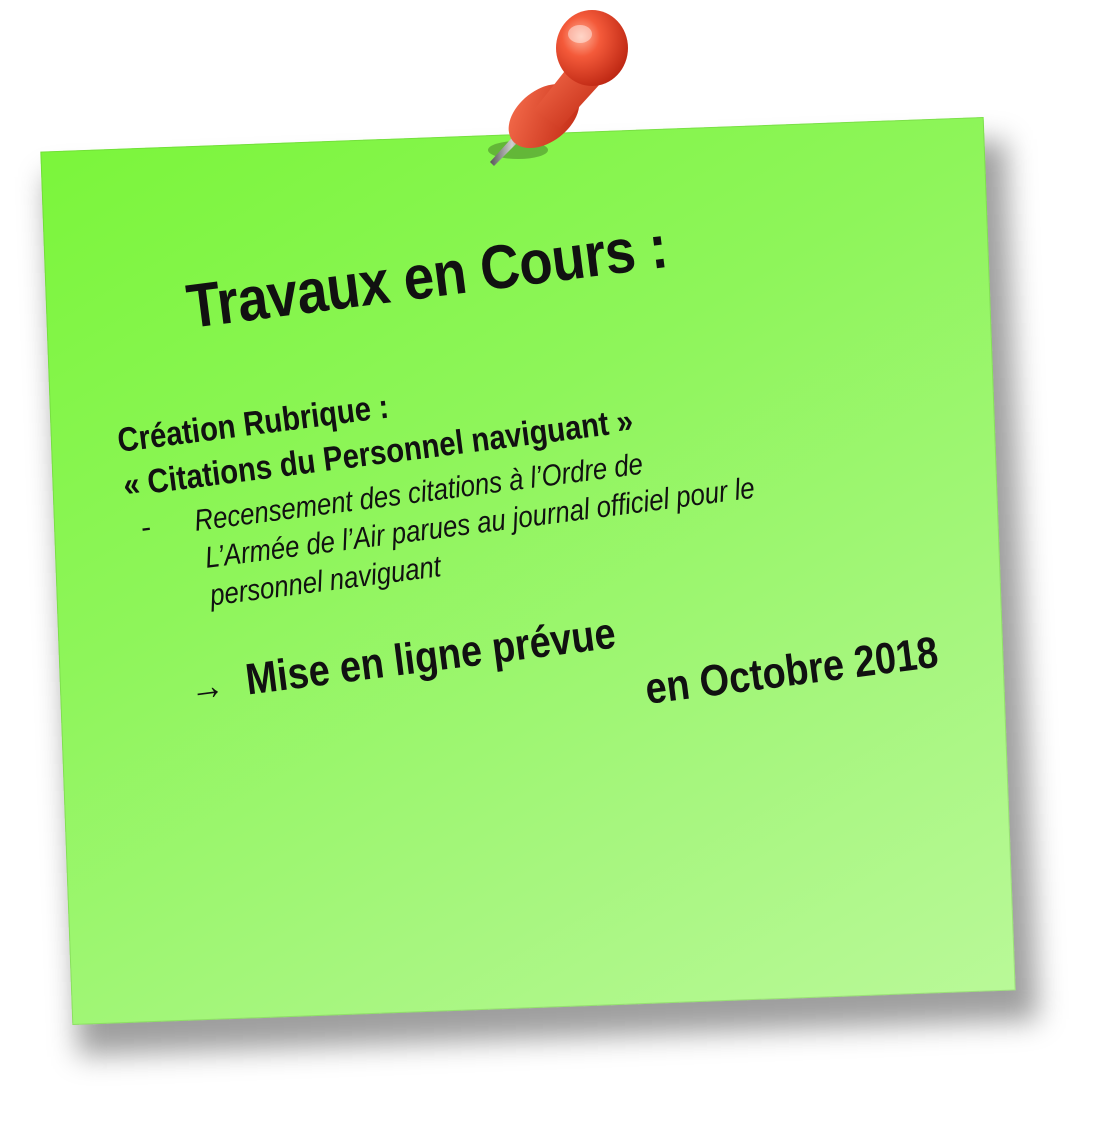 The image size is (1120, 1125). What do you see at coordinates (558, 88) in the screenshot?
I see `push-pin-icon` at bounding box center [558, 88].